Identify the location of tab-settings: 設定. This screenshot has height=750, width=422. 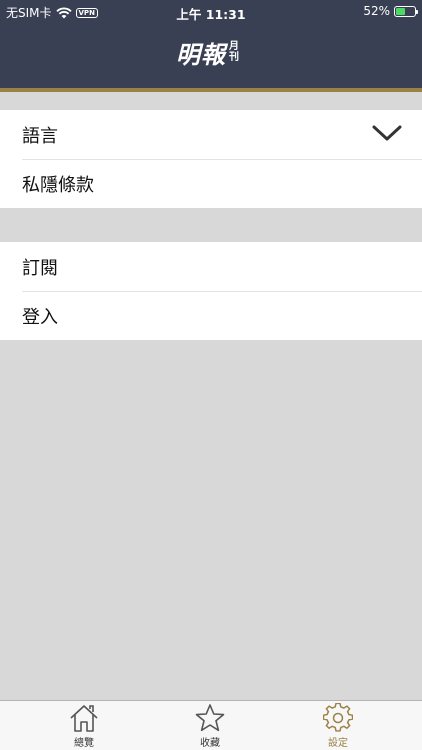
(338, 726).